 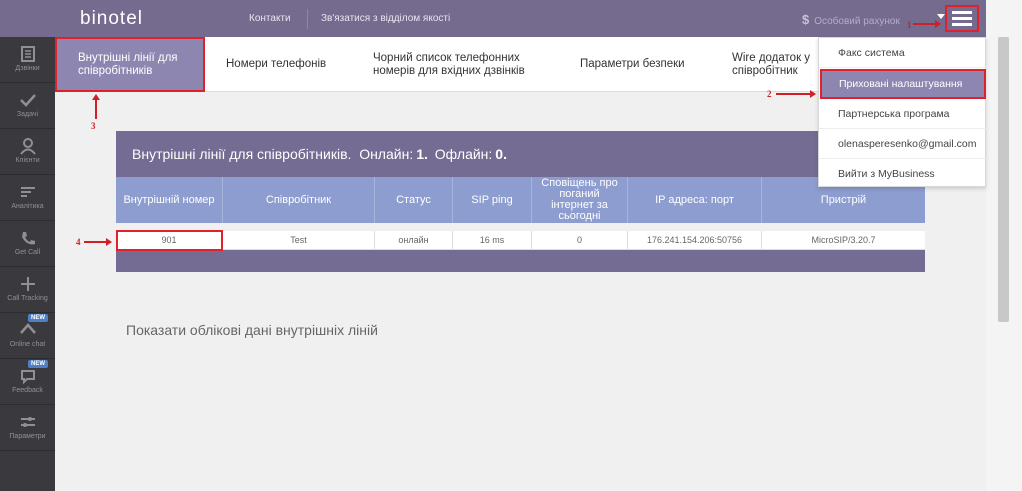 I want to click on sidebar-item-chat: NEW Online chat, so click(x=27, y=336).